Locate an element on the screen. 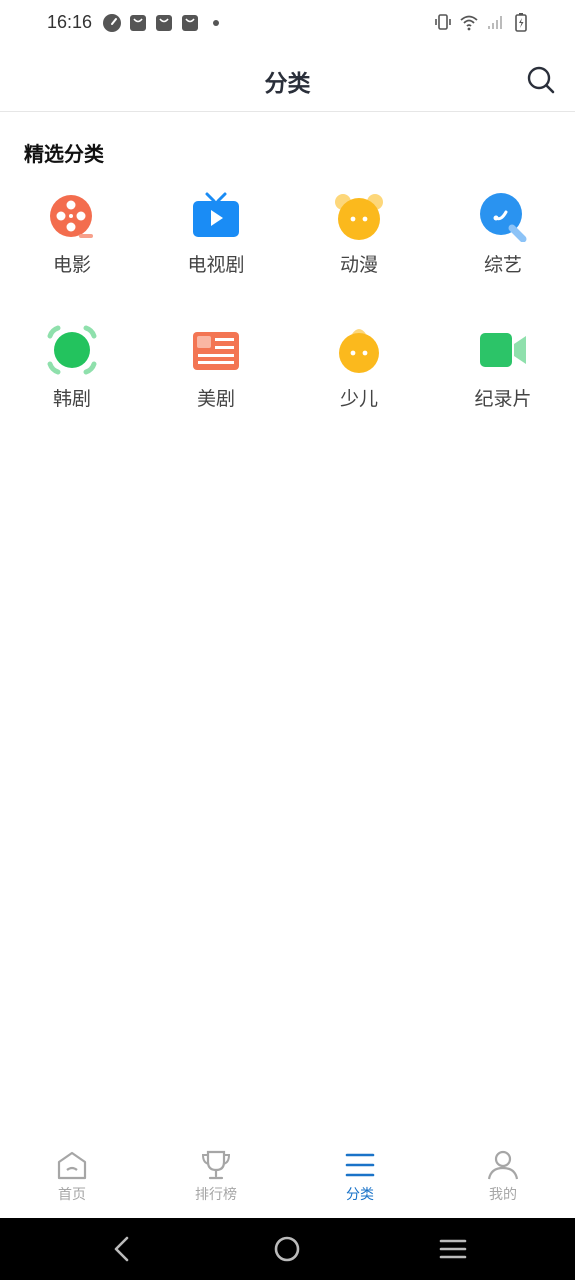 This screenshot has height=1280, width=575. search-icon is located at coordinates (541, 80).